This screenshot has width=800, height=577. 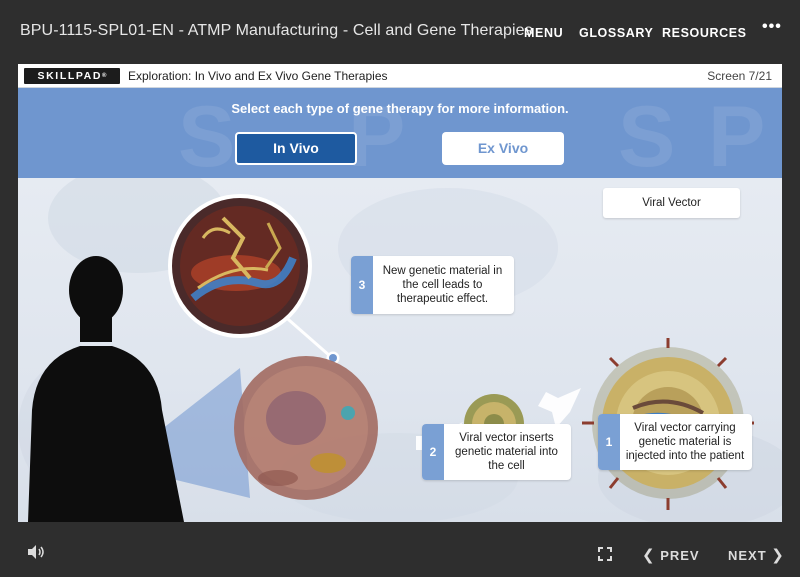 What do you see at coordinates (503, 148) in the screenshot?
I see `tab-ex-vivo: Ex Vivo` at bounding box center [503, 148].